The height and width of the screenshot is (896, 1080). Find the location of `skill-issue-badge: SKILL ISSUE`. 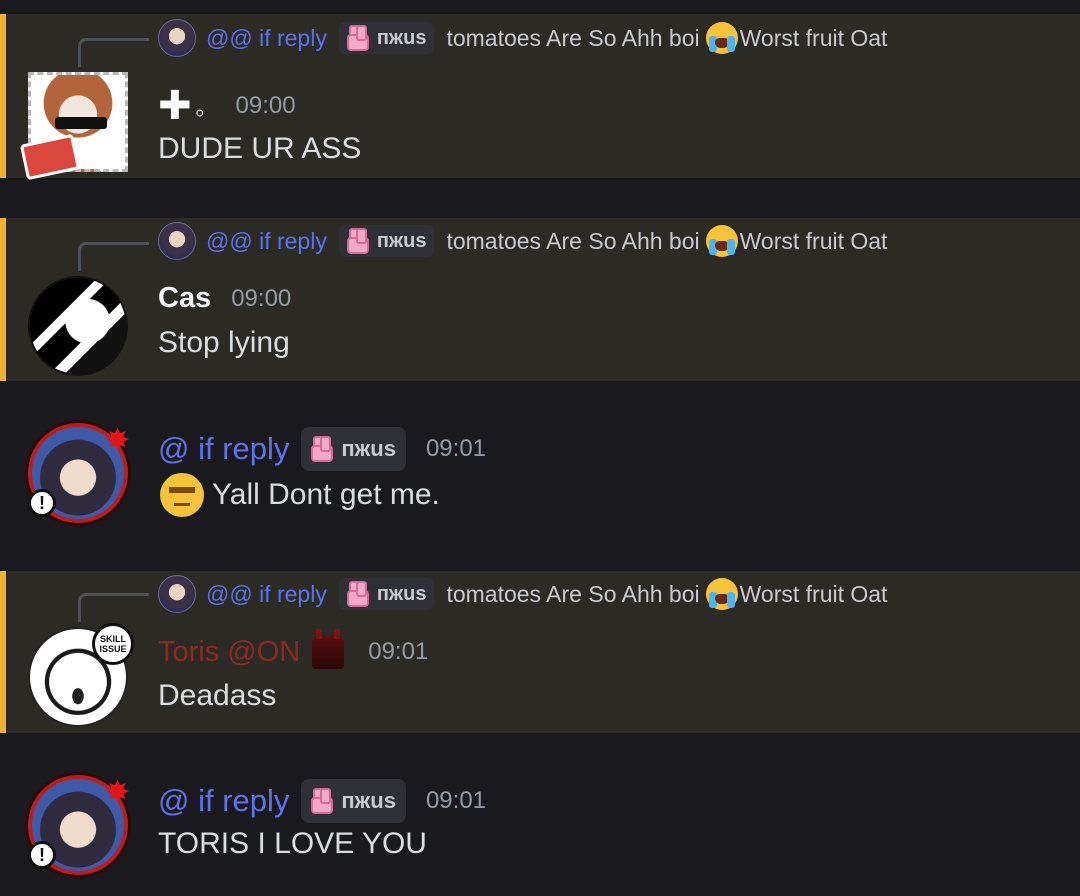

skill-issue-badge: SKILL ISSUE is located at coordinates (113, 644).